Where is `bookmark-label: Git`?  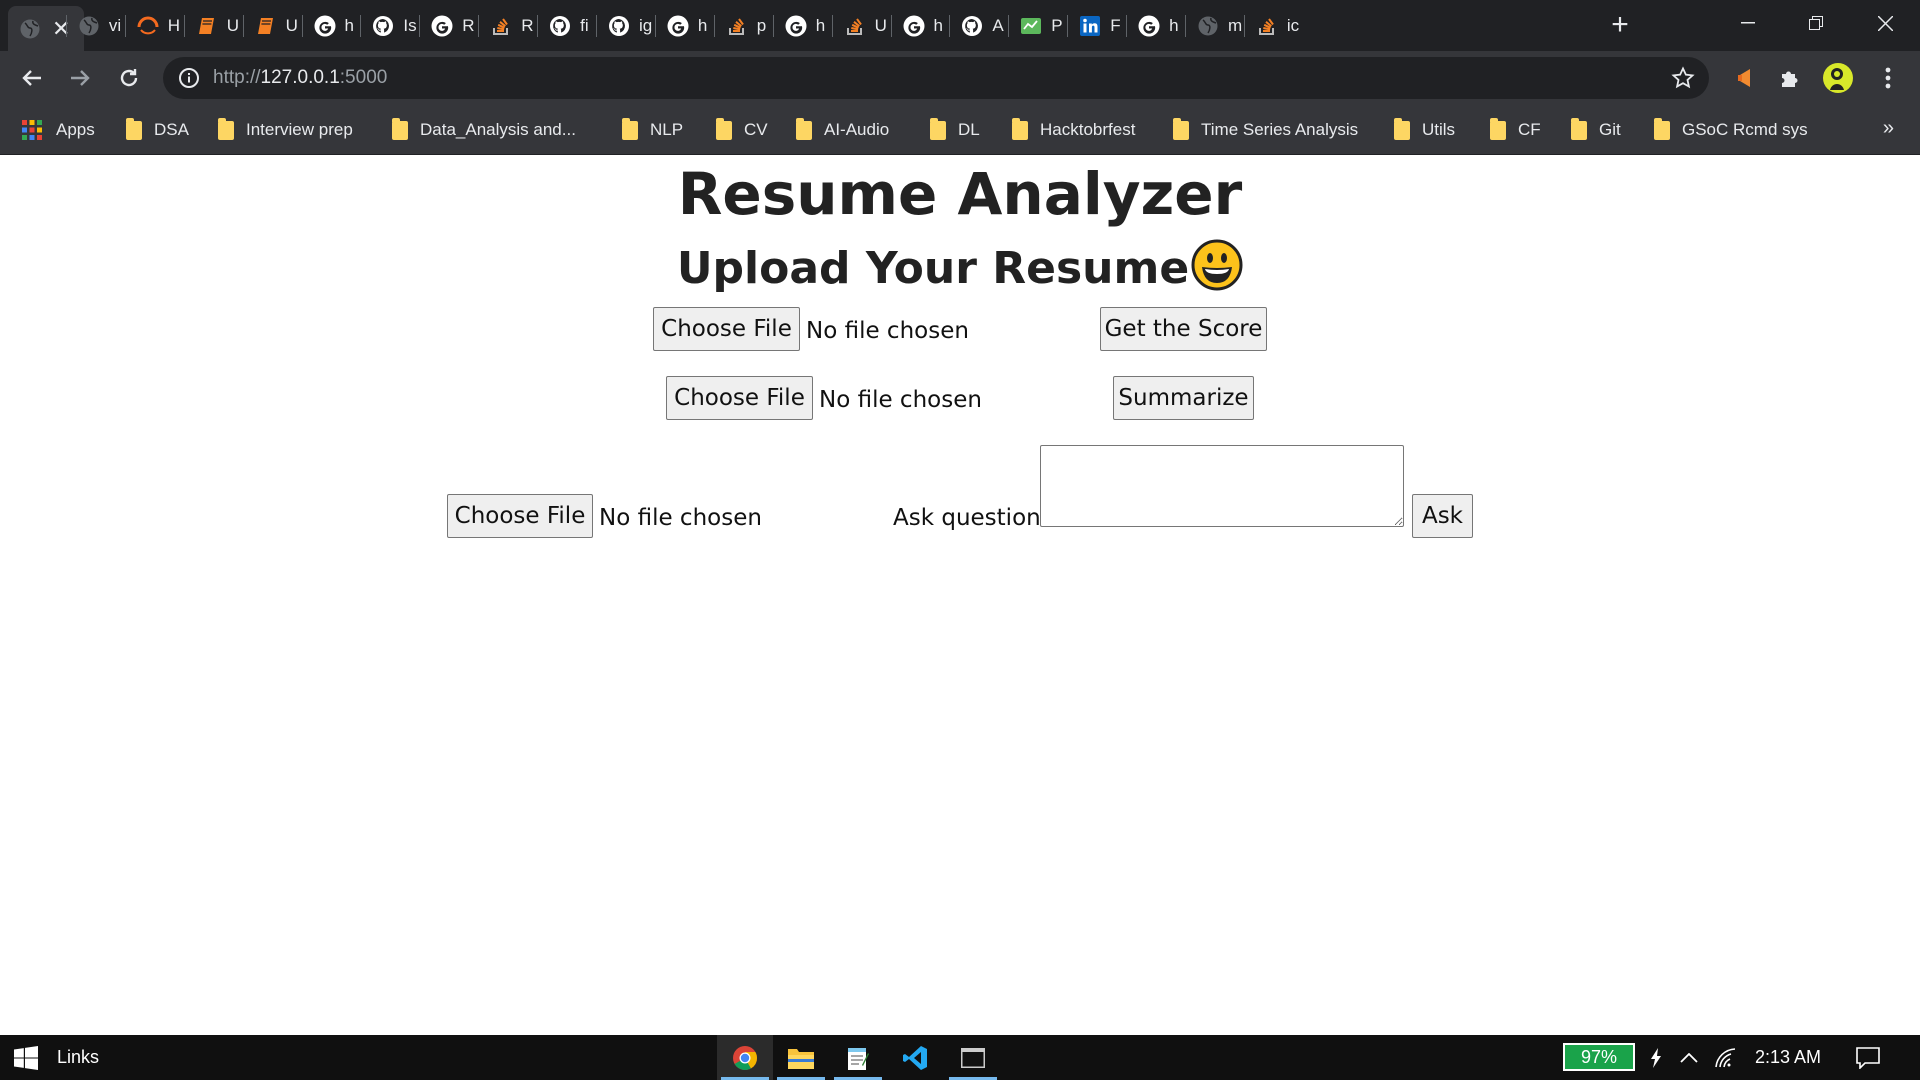
bookmark-label: Git is located at coordinates (1610, 129).